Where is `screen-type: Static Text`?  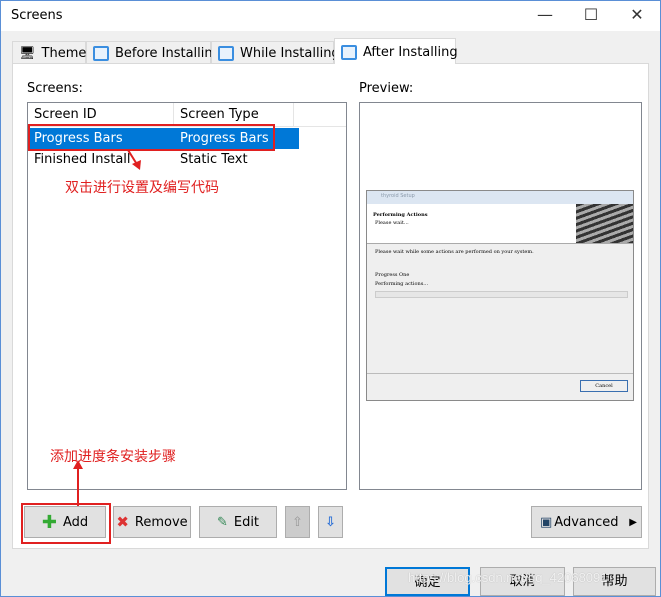 screen-type: Static Text is located at coordinates (214, 159).